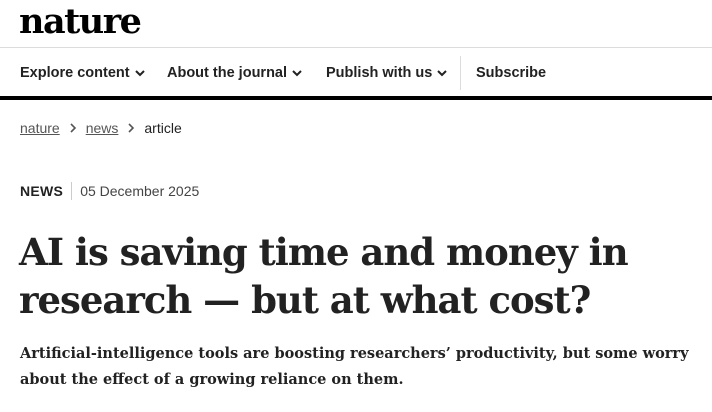  Describe the element at coordinates (460, 73) in the screenshot. I see `nav-divider` at that location.